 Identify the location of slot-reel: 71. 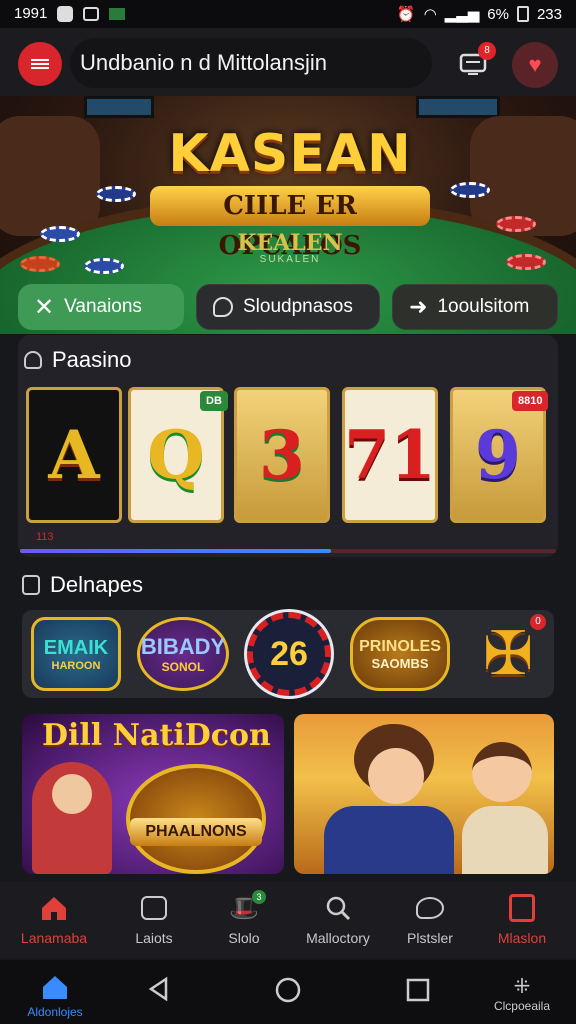
(390, 455).